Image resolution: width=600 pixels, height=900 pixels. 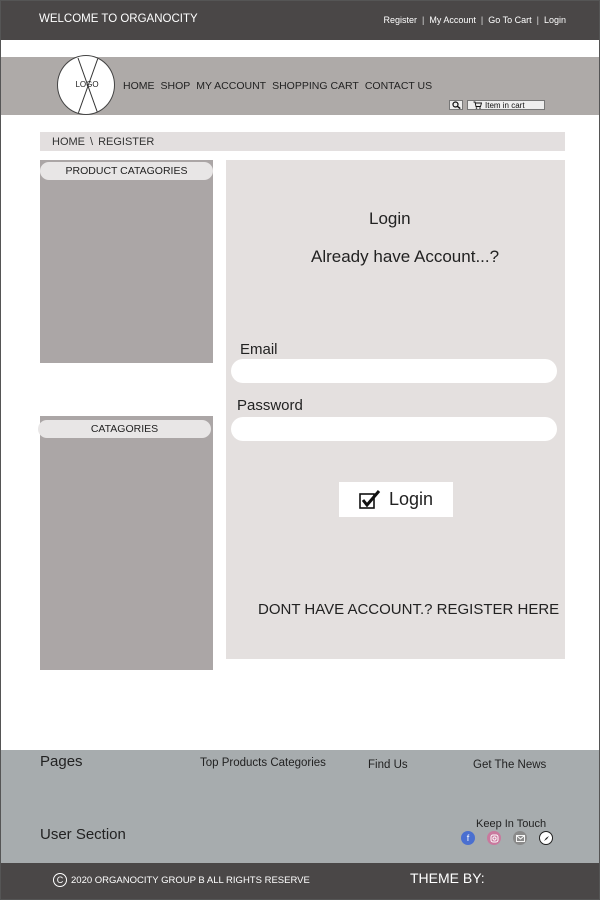 I want to click on theme-by-text: THEME BY:, so click(x=447, y=878).